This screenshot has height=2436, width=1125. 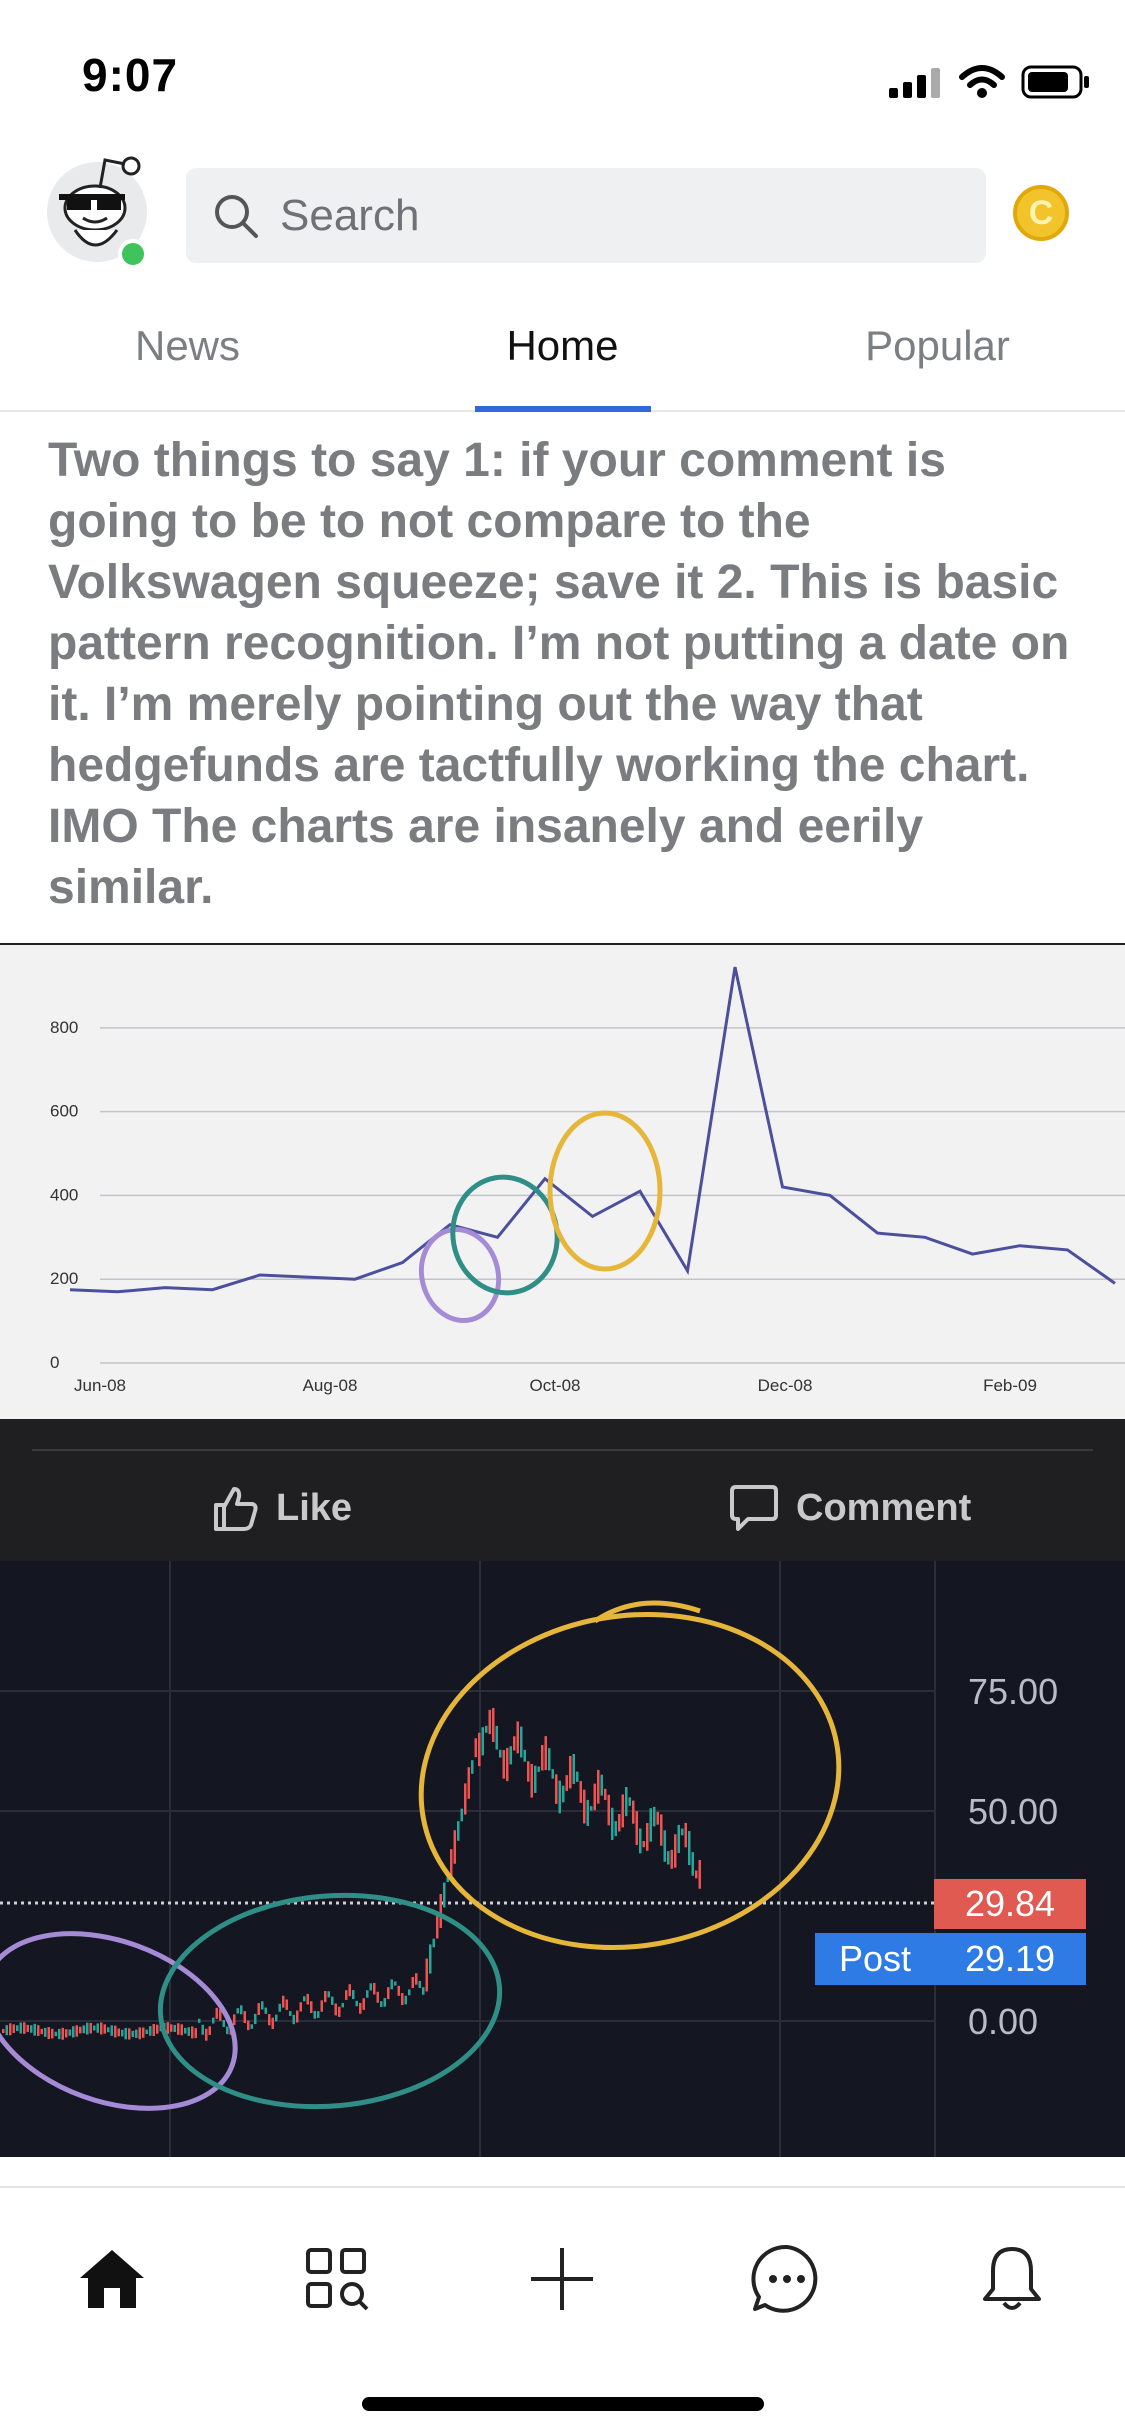 I want to click on search-input: Search, so click(x=586, y=215).